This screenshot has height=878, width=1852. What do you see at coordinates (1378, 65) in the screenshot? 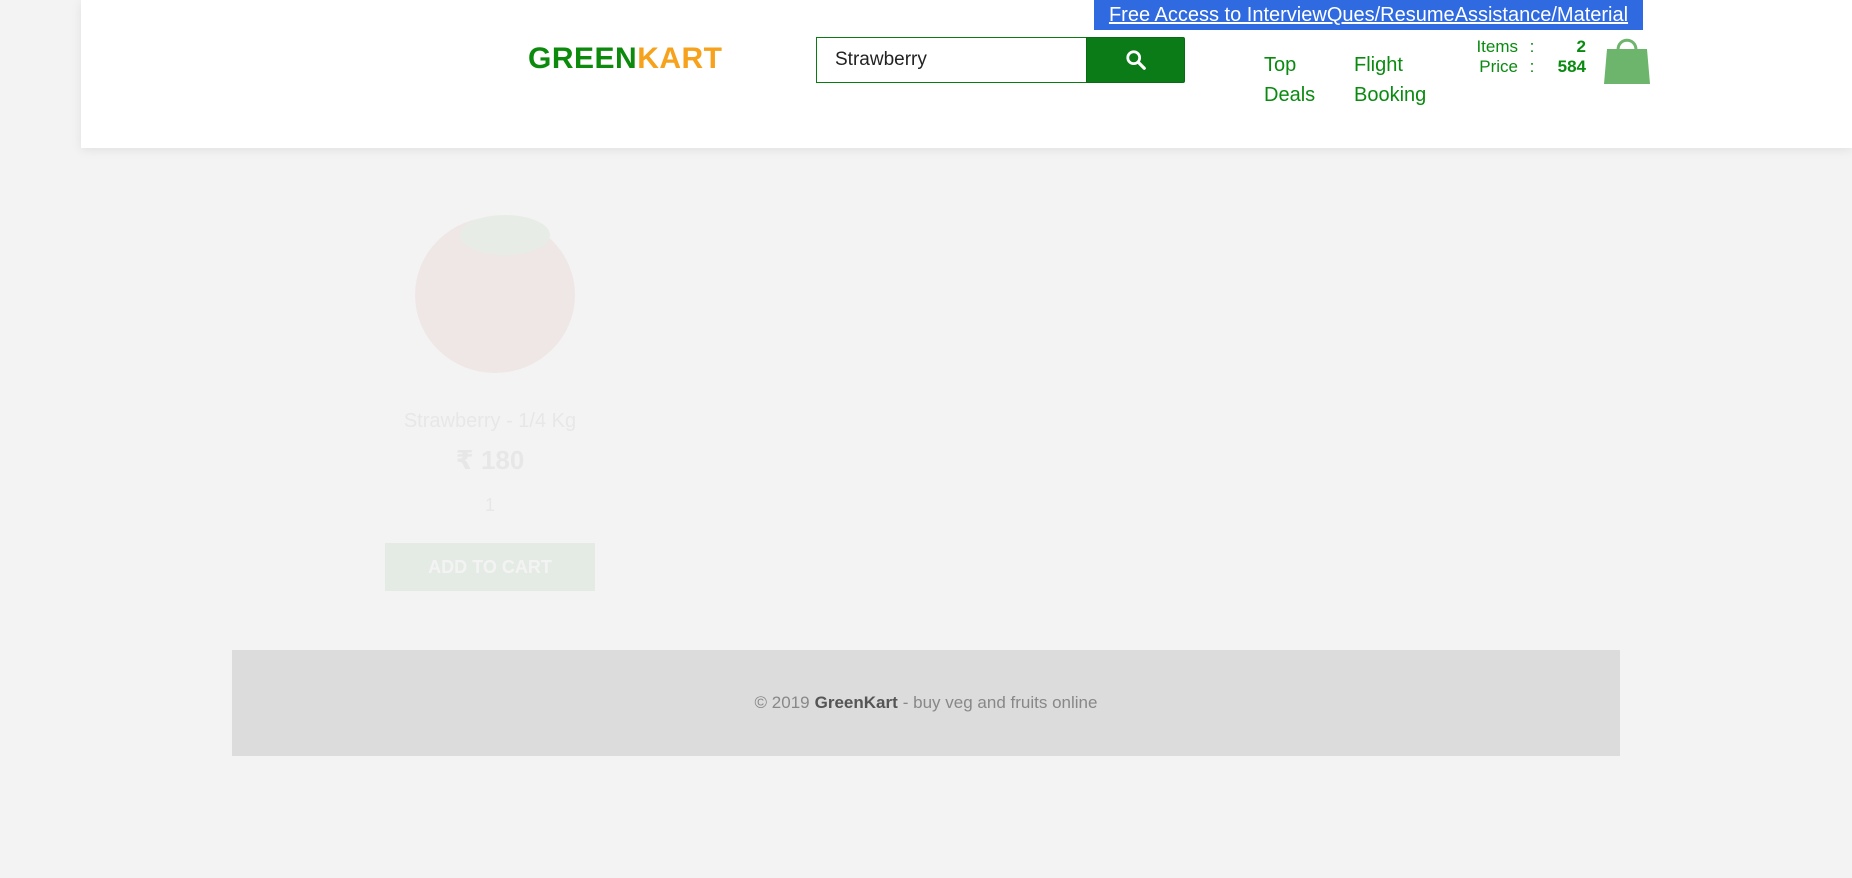
I see `flight-booking-line1: Flight` at bounding box center [1378, 65].